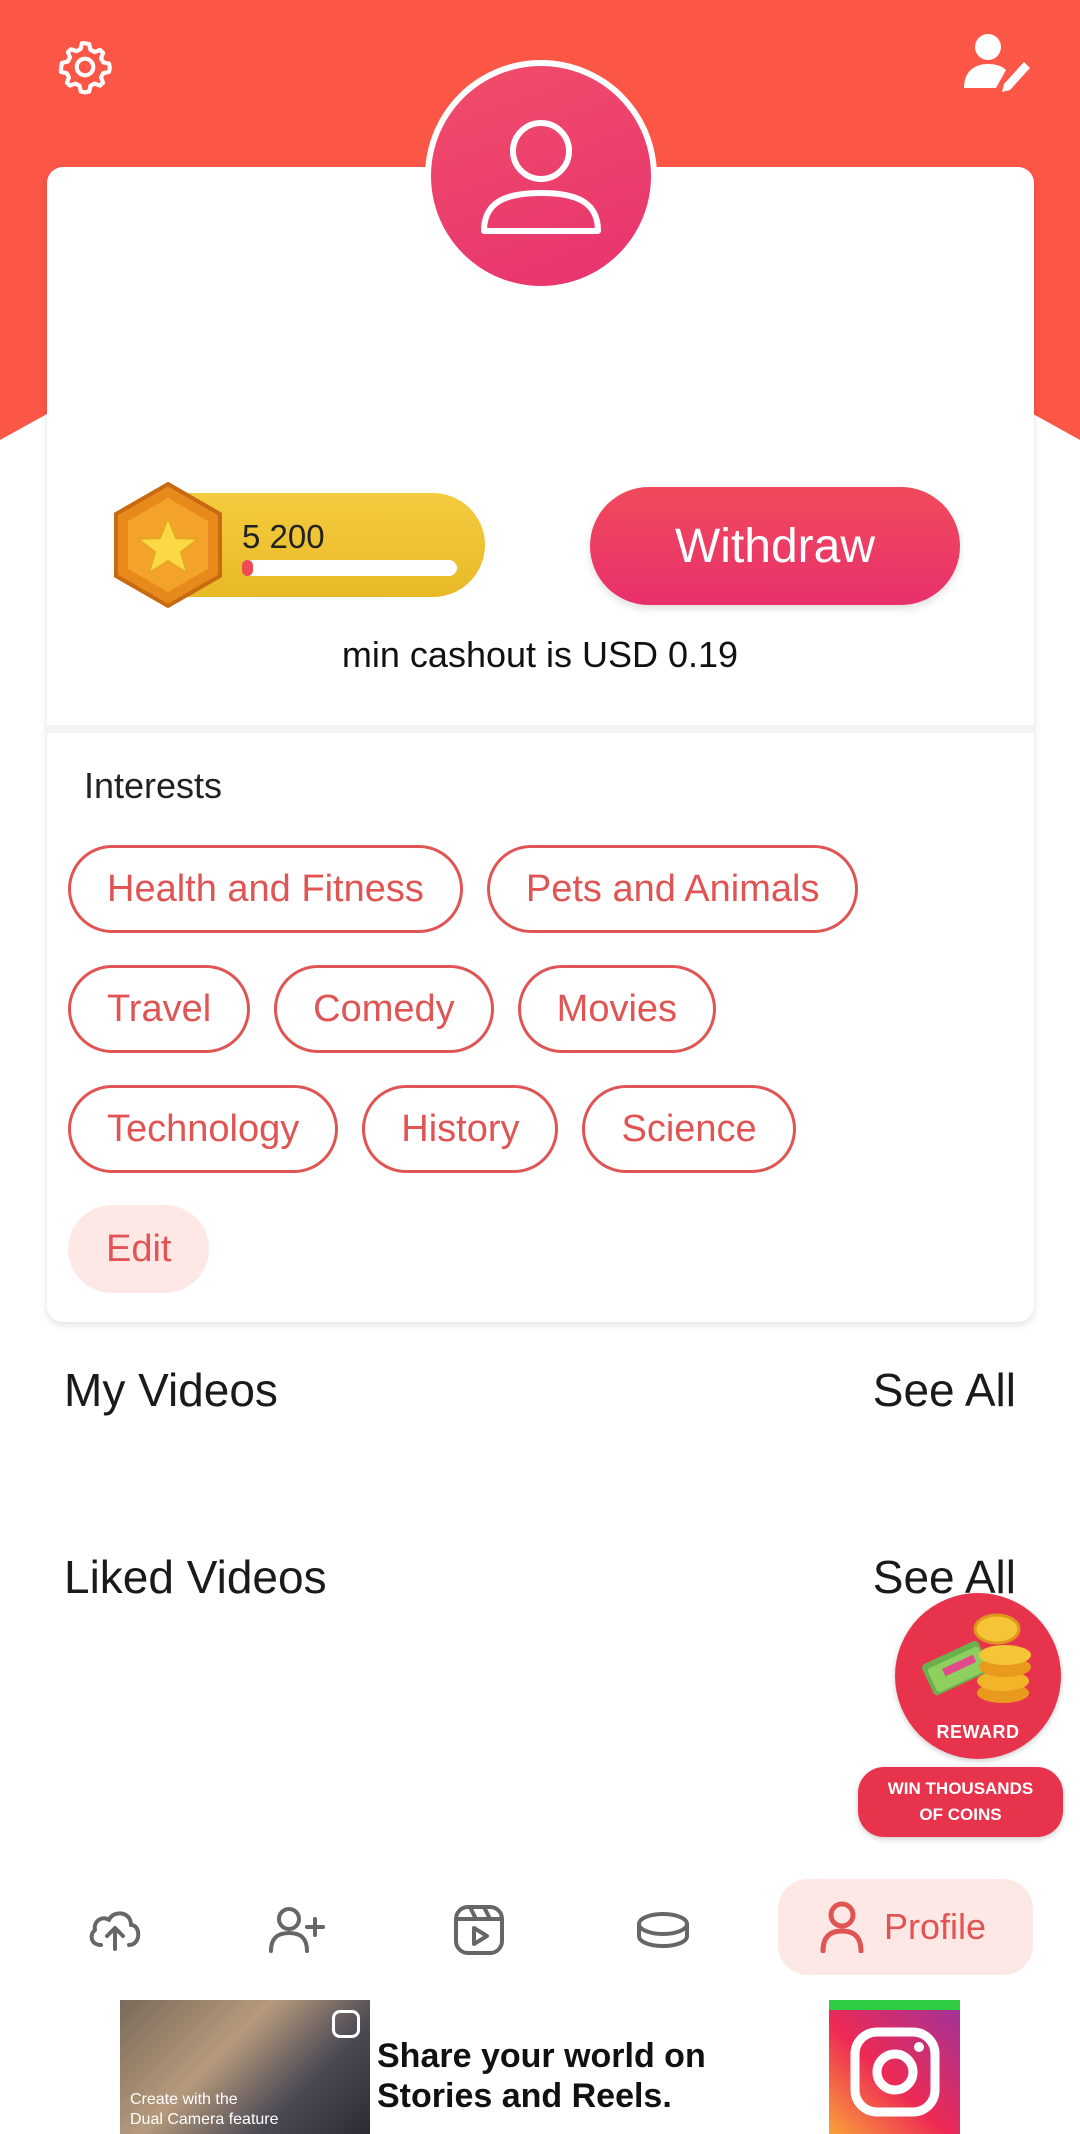 Image resolution: width=1080 pixels, height=2134 pixels. I want to click on my-videos-title: My Videos, so click(171, 1390).